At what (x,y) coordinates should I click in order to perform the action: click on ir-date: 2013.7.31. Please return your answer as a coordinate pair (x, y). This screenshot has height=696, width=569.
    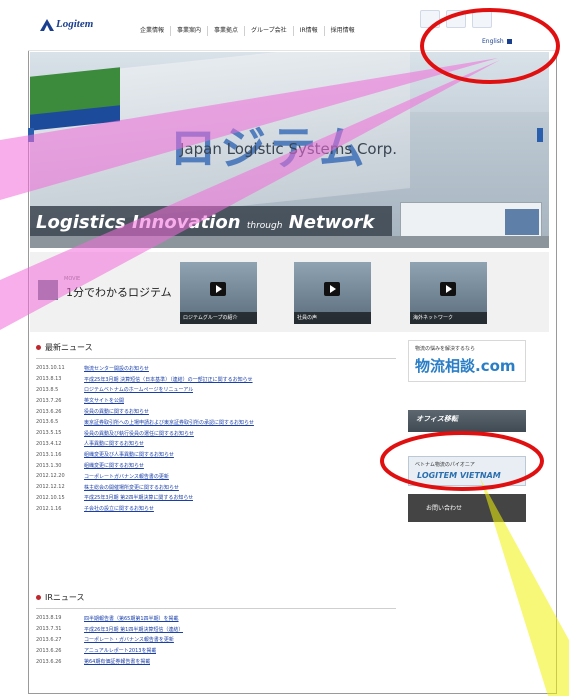
    Looking at the image, I should click on (49, 629).